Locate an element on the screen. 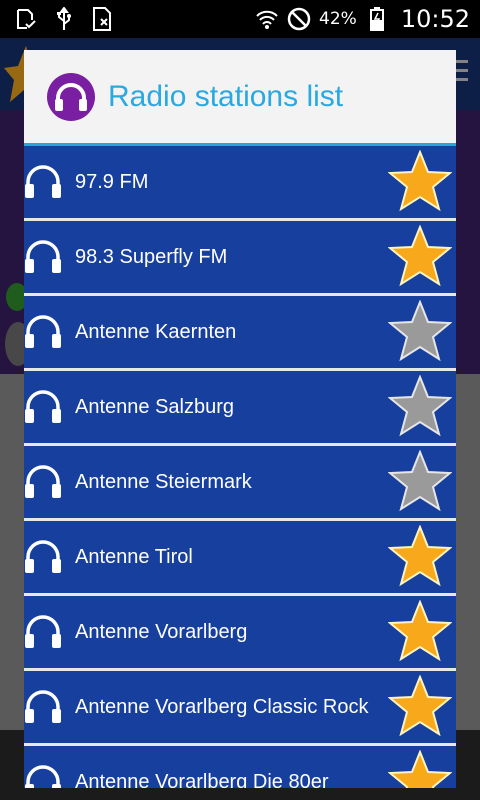  station-name: Antenne Tirol is located at coordinates (134, 556).